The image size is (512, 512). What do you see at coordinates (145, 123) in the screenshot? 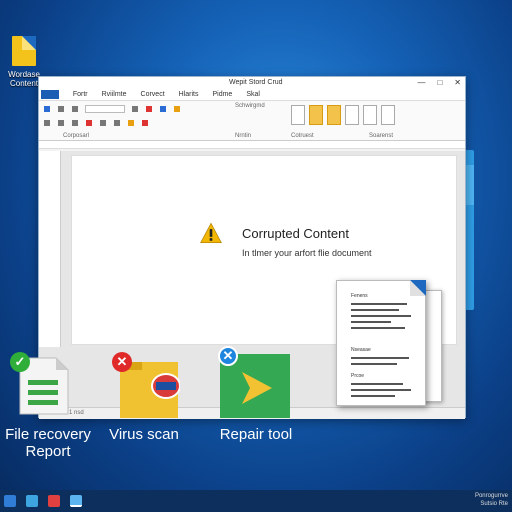
I see `bullet-icon` at bounding box center [145, 123].